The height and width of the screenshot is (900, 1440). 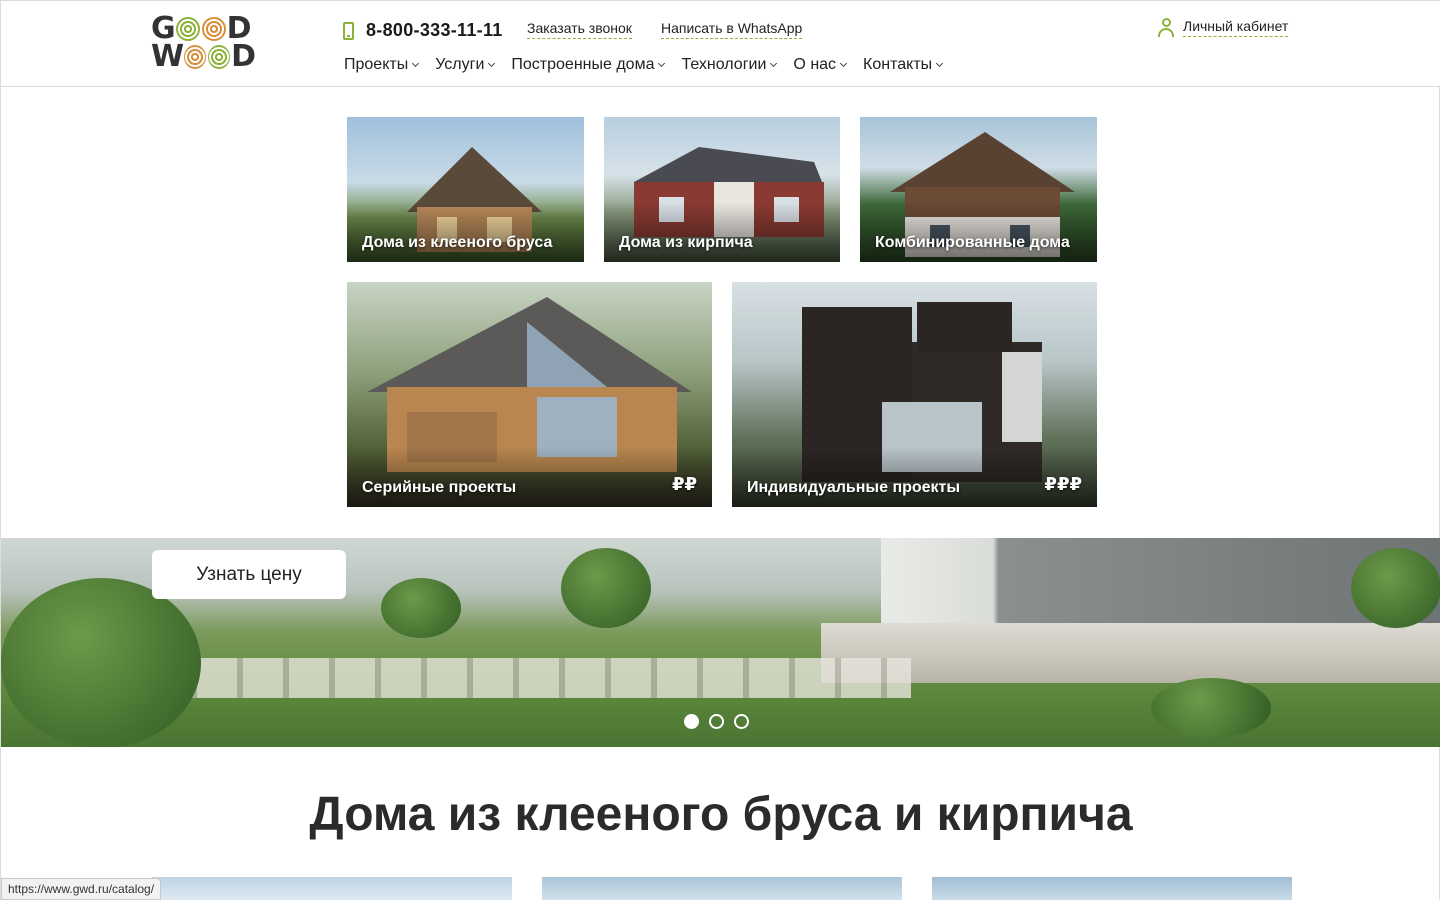 I want to click on nav-item-technologies: Технологии, so click(x=729, y=65).